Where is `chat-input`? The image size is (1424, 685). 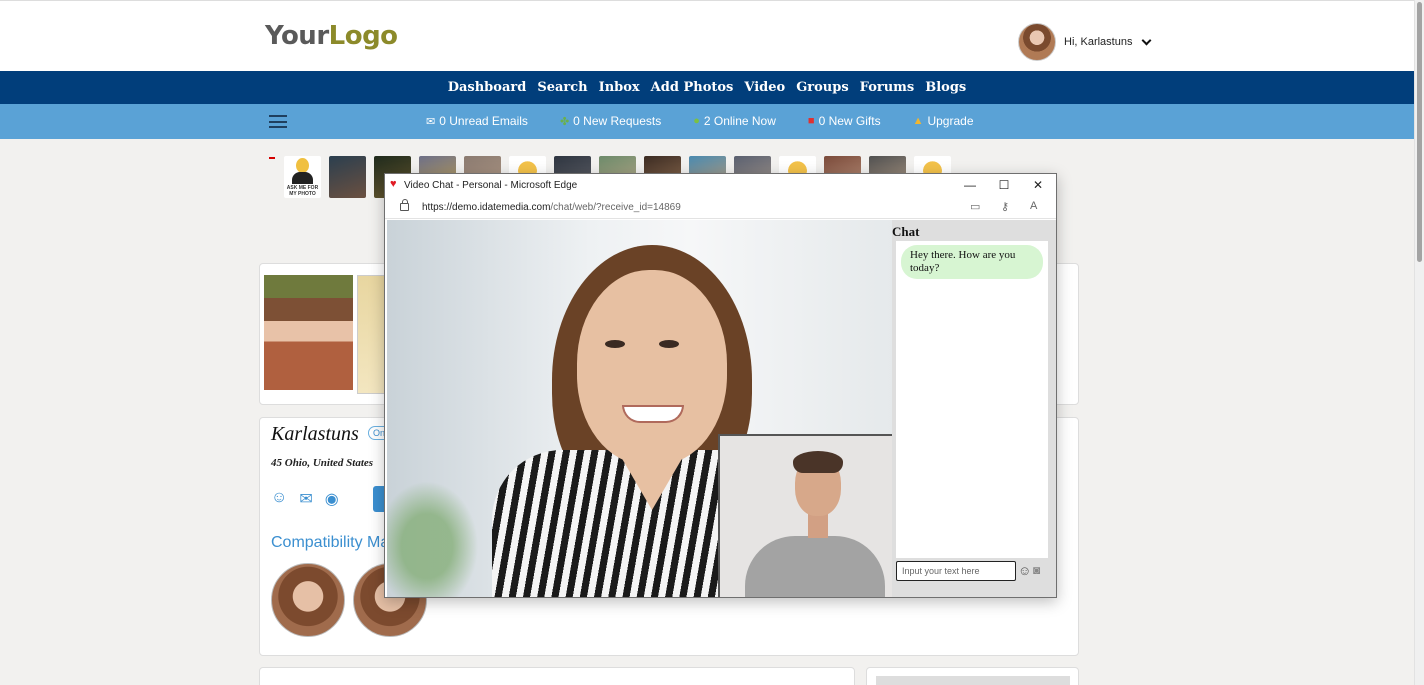
chat-input is located at coordinates (956, 571).